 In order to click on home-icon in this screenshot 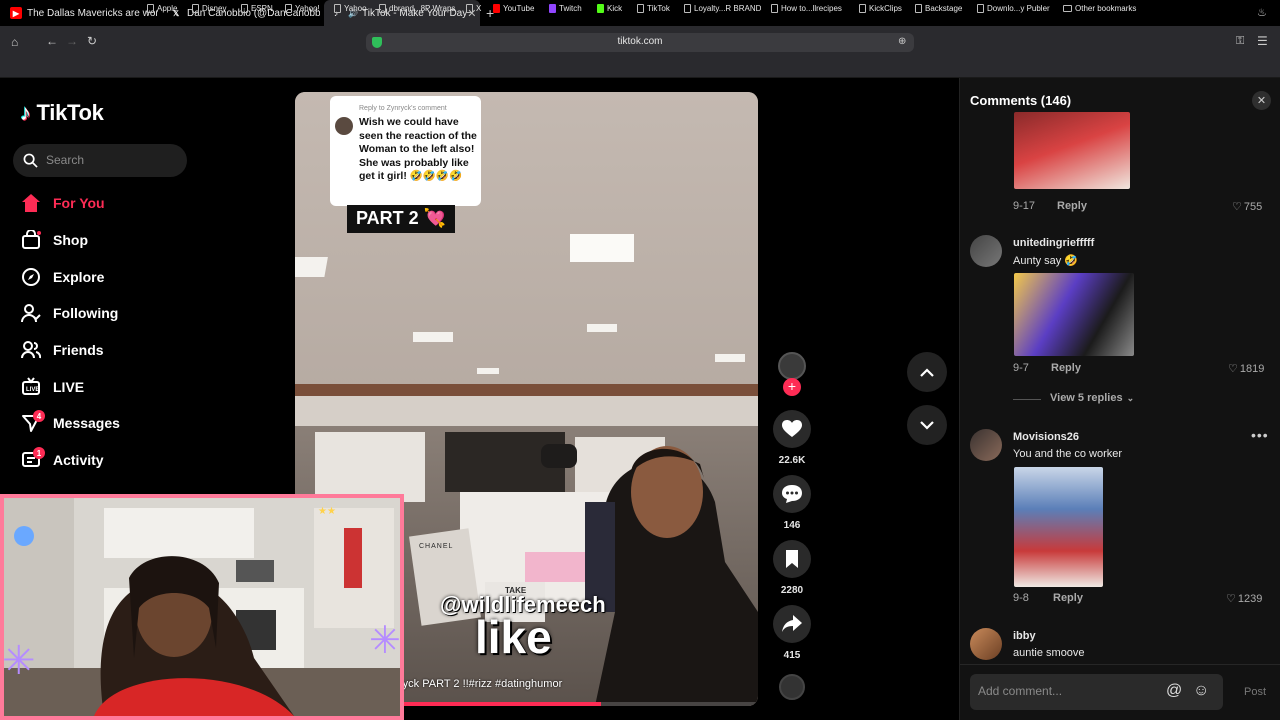, I will do `click(31, 203)`.